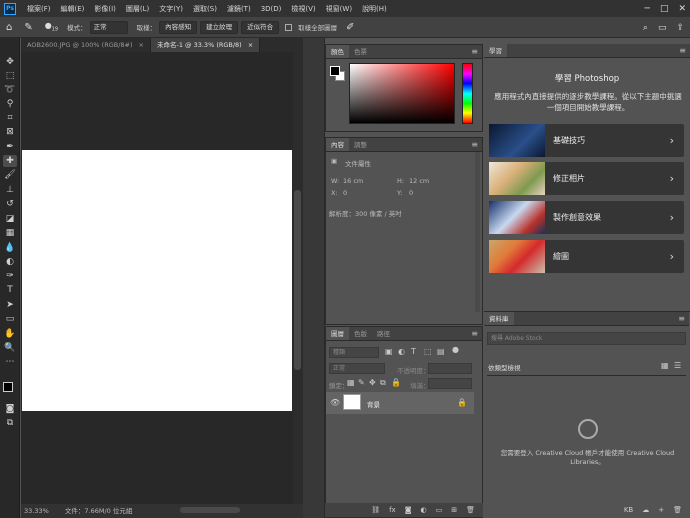 This screenshot has height=518, width=690. What do you see at coordinates (10, 248) in the screenshot?
I see `blur-tool-icon: 💧` at bounding box center [10, 248].